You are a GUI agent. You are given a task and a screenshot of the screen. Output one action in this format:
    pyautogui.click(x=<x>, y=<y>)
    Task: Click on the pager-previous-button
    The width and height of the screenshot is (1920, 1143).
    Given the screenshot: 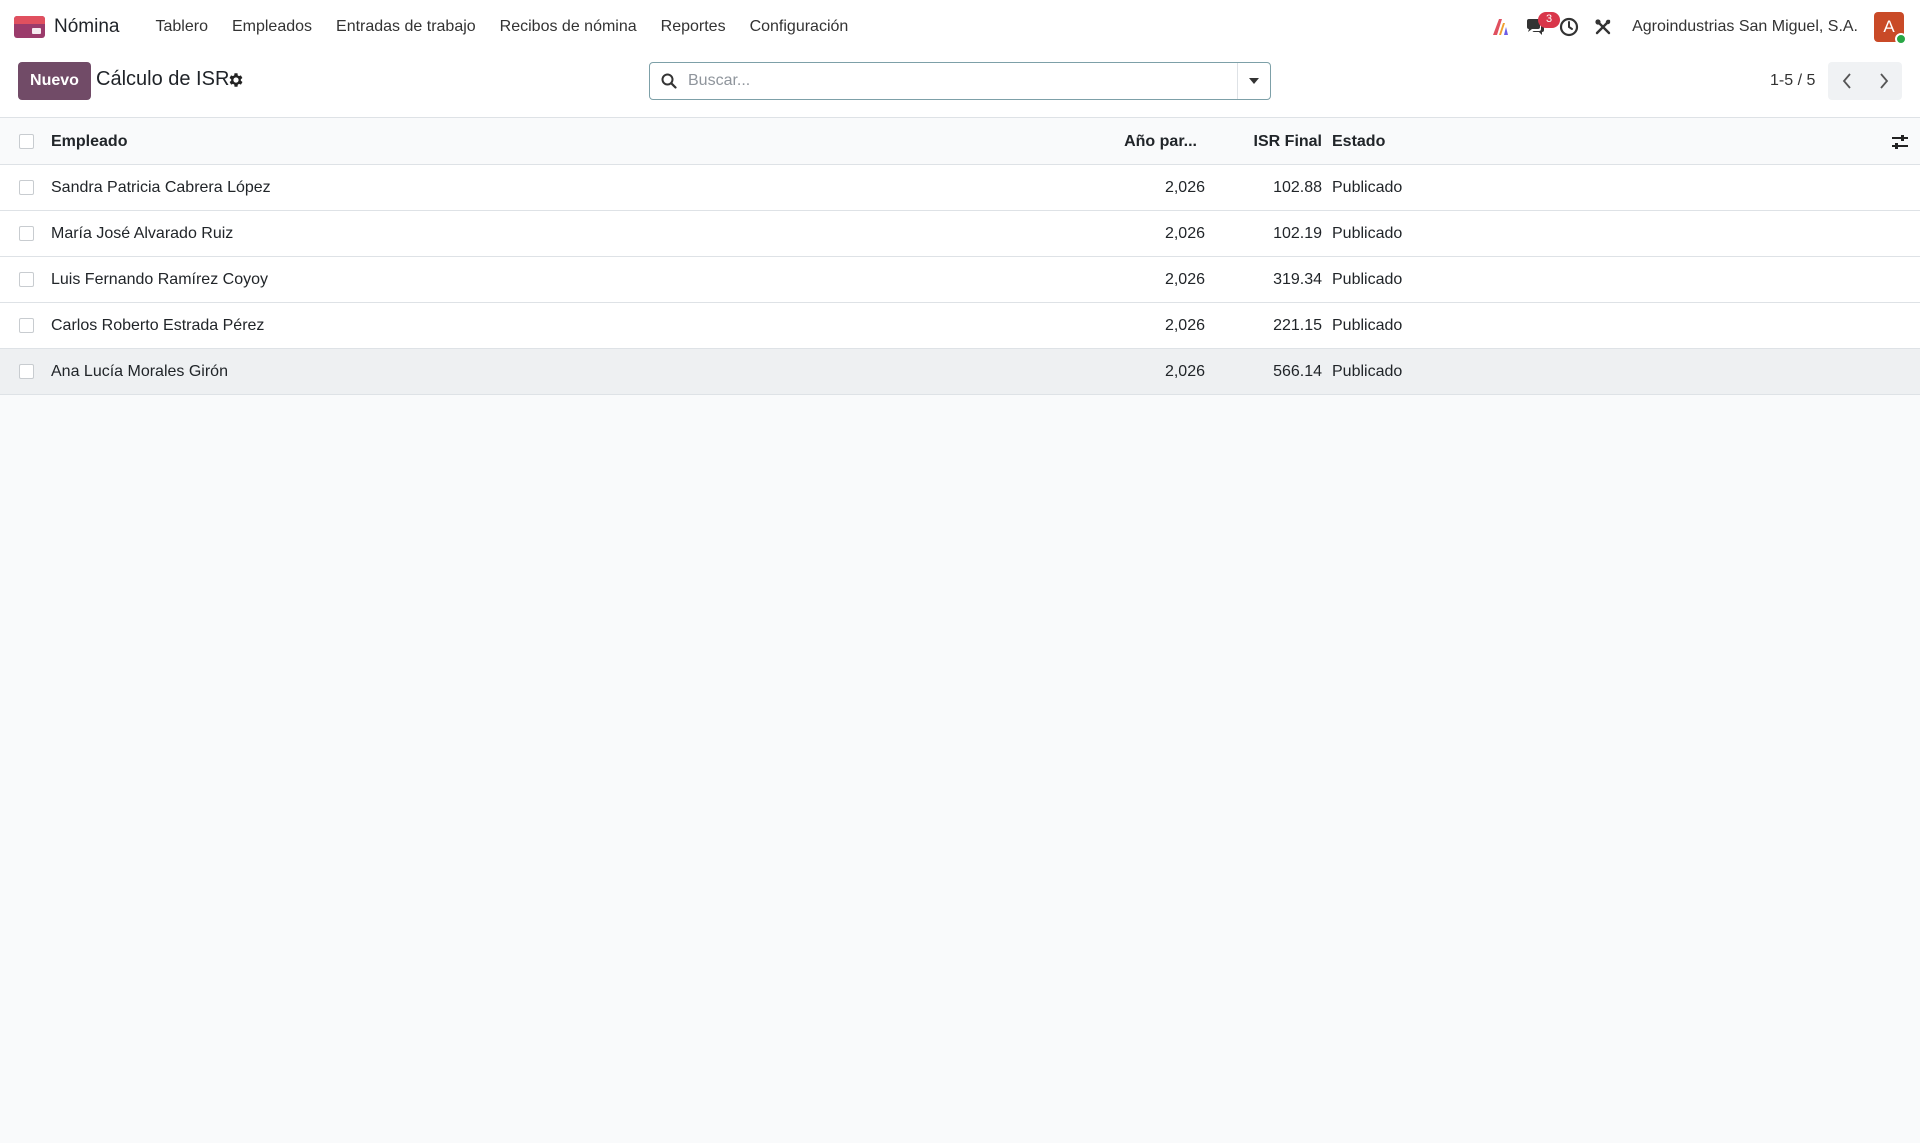 What is the action you would take?
    pyautogui.click(x=1846, y=81)
    